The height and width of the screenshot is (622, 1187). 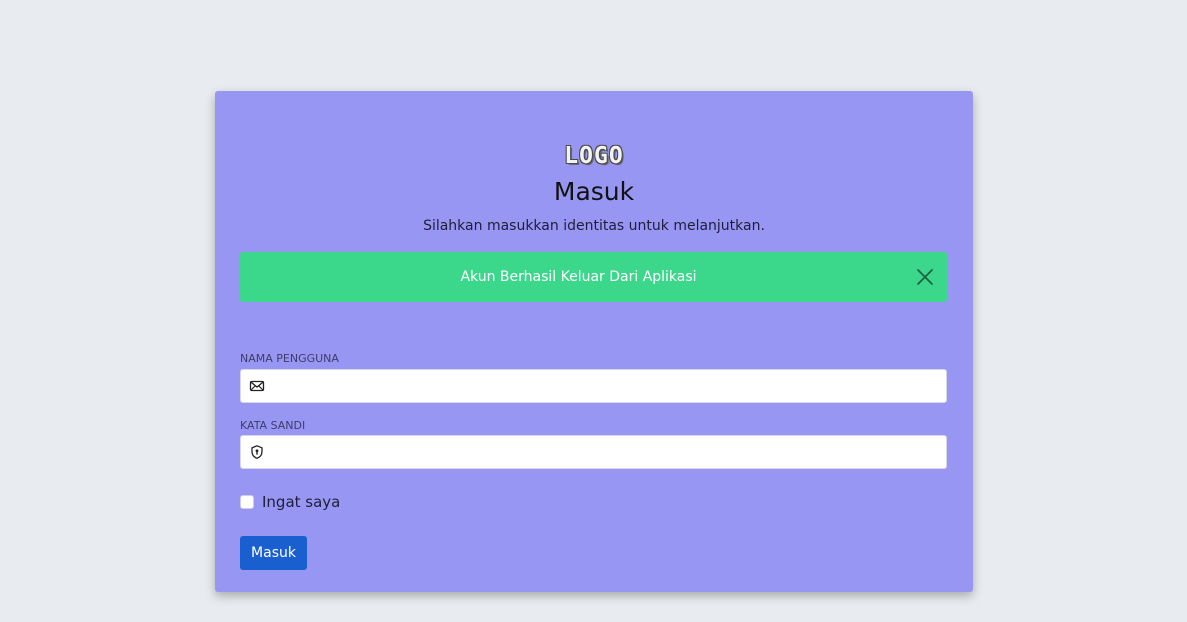 I want to click on page-title: Masuk, so click(x=594, y=191).